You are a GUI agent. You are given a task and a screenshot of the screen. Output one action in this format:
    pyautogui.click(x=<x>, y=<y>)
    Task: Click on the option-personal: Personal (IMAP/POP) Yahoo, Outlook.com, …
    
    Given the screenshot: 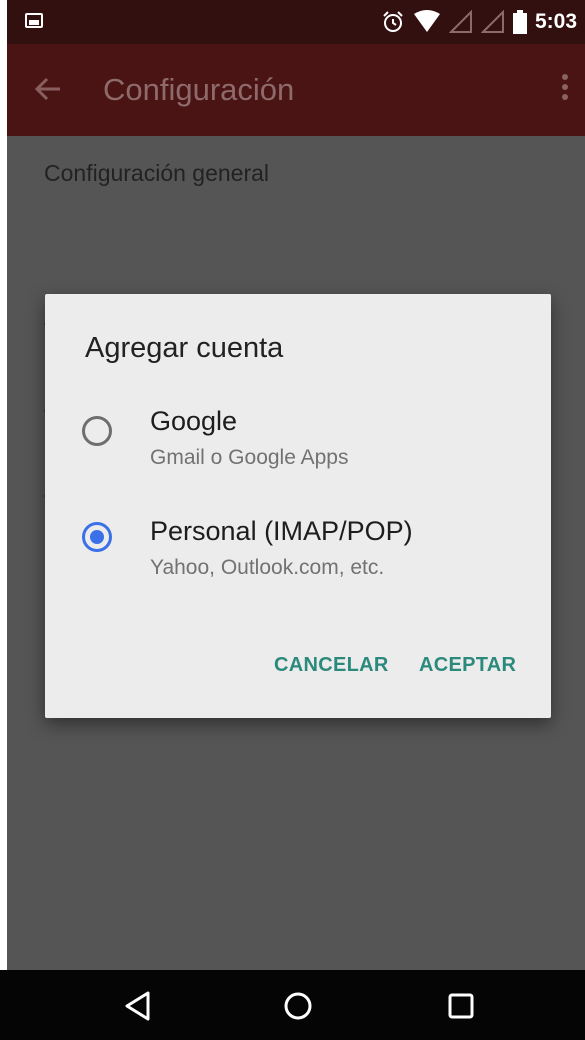 What is the action you would take?
    pyautogui.click(x=298, y=549)
    